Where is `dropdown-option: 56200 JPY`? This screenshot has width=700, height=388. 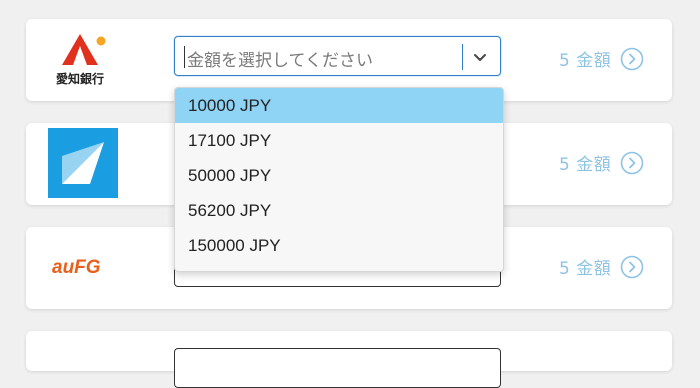
dropdown-option: 56200 JPY is located at coordinates (339, 210).